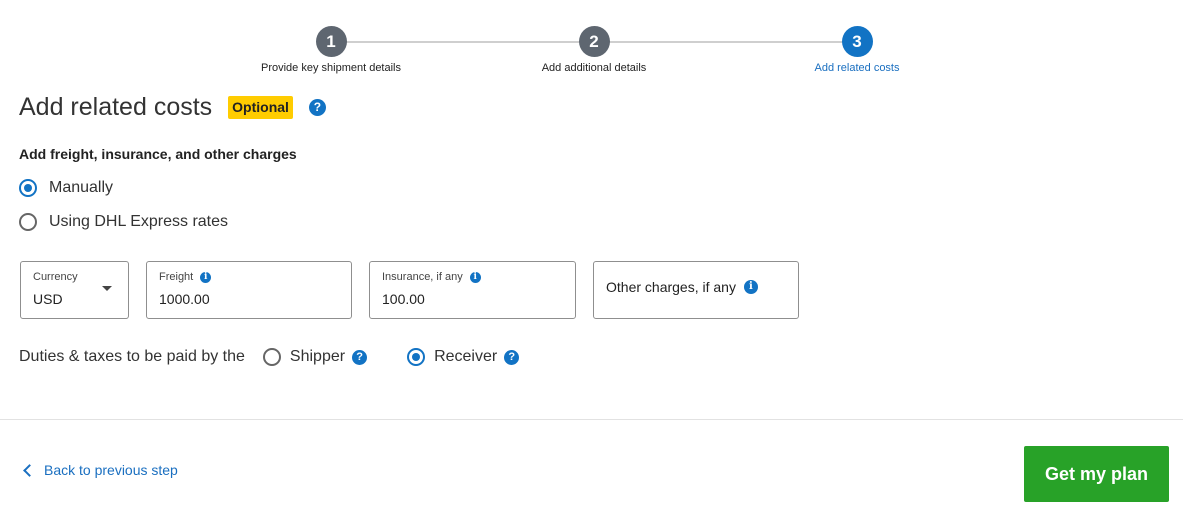 Image resolution: width=1183 pixels, height=515 pixels. I want to click on radio-dhl-express-rates-label: Using DHL Express rates, so click(139, 221).